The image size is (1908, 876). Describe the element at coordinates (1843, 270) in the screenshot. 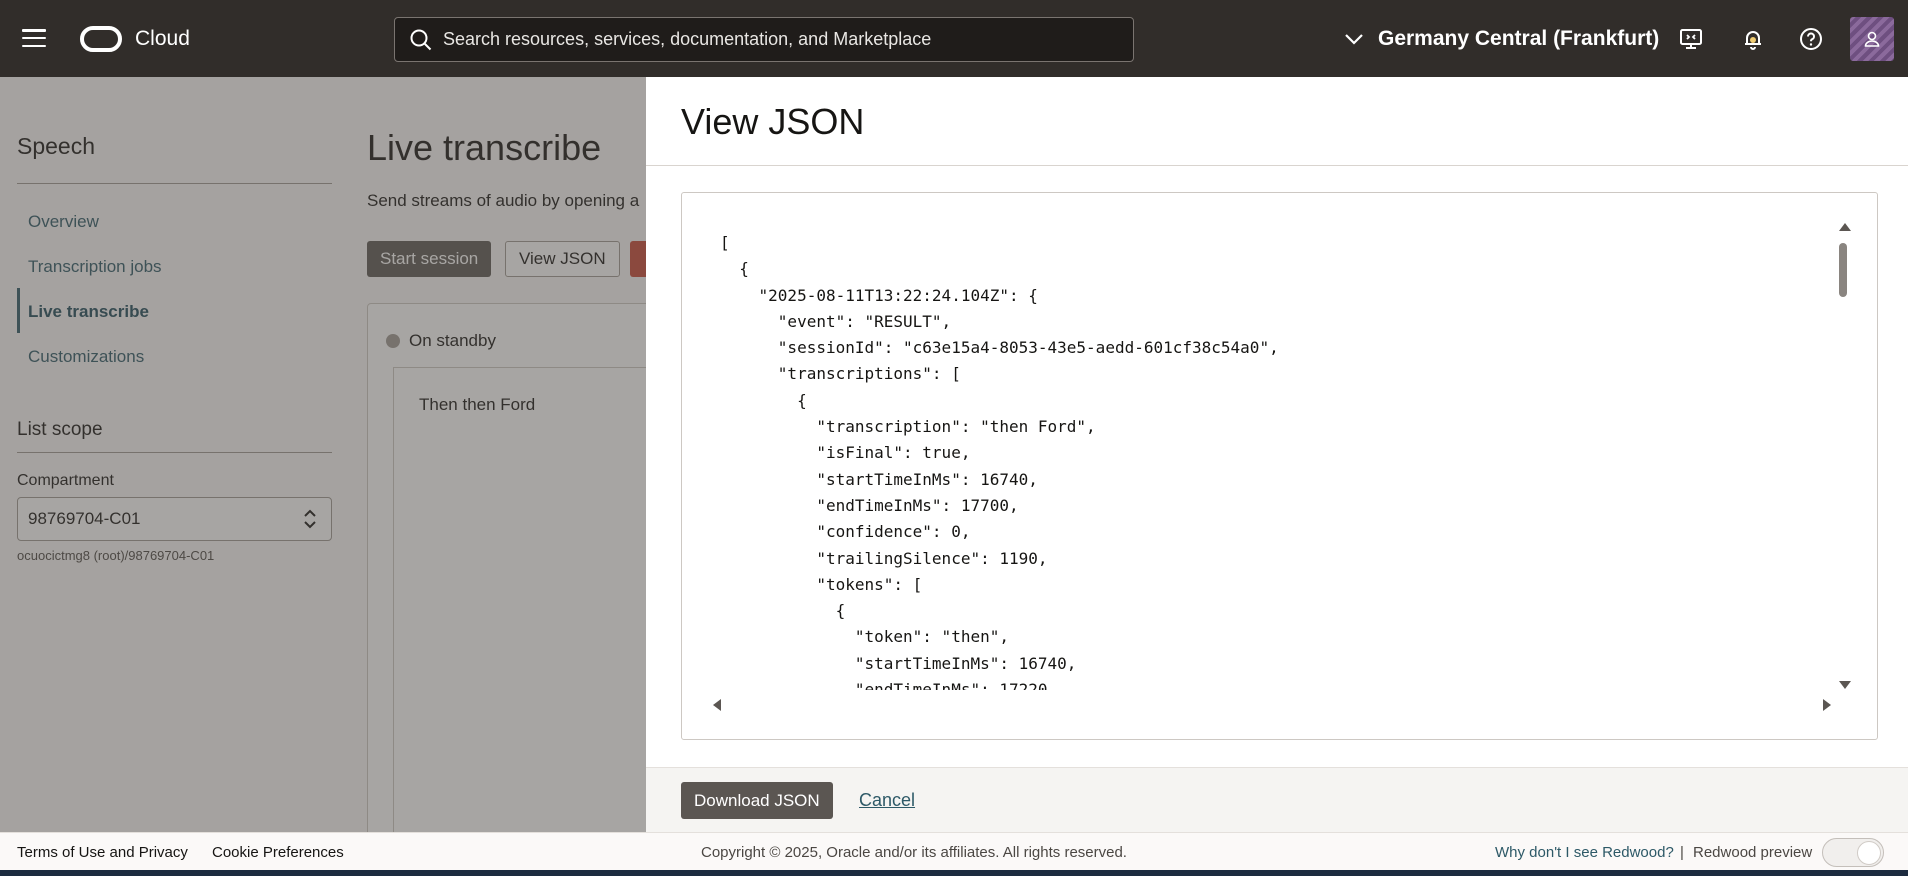

I see `vertical-scrollbar-thumb` at that location.